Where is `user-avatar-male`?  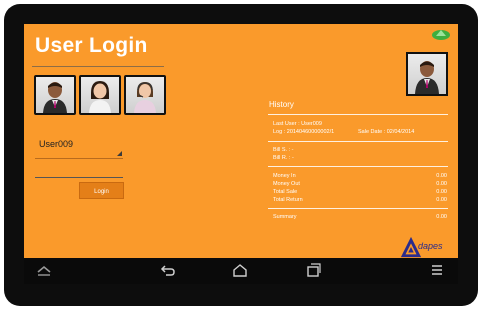
user-avatar-male is located at coordinates (55, 95).